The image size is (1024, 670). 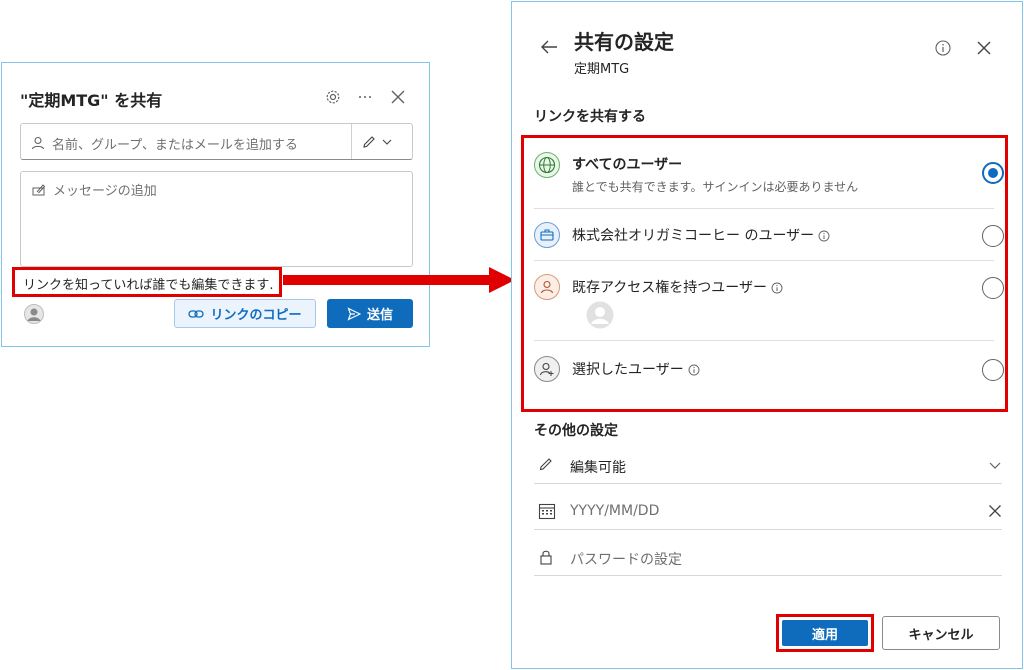 What do you see at coordinates (175, 145) in the screenshot?
I see `recipients-placeholder: 名前、グループ、またはメールを追加する` at bounding box center [175, 145].